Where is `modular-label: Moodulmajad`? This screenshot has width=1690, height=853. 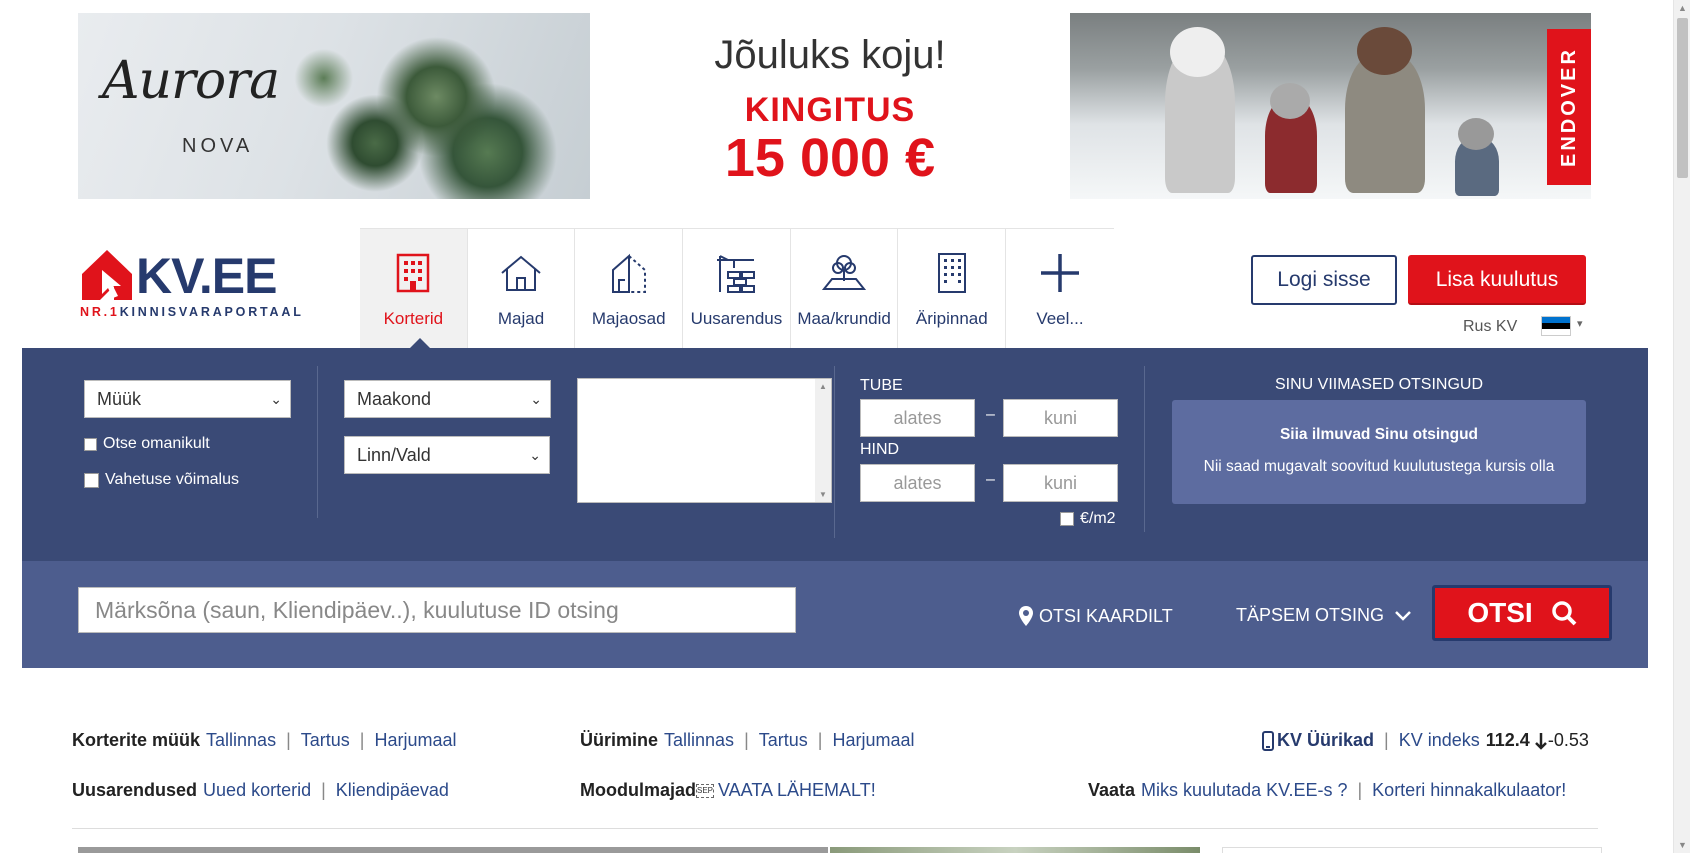 modular-label: Moodulmajad is located at coordinates (638, 790).